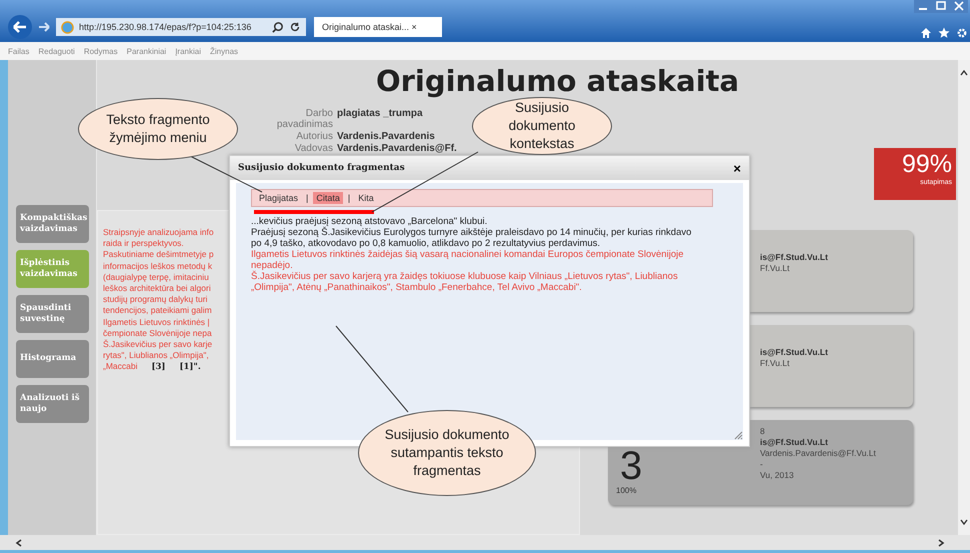 The height and width of the screenshot is (553, 970). I want to click on card-text: -, so click(762, 464).